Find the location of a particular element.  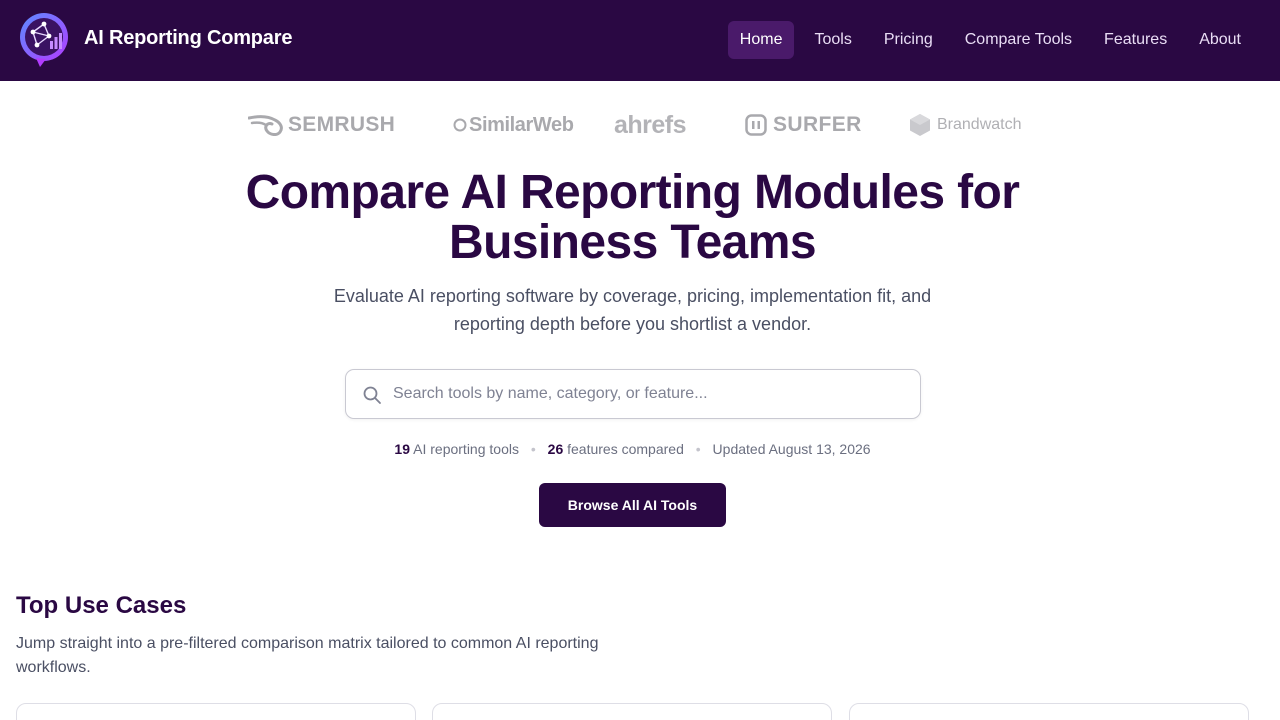

updated-date: Updated August 13, 2026 is located at coordinates (791, 449).